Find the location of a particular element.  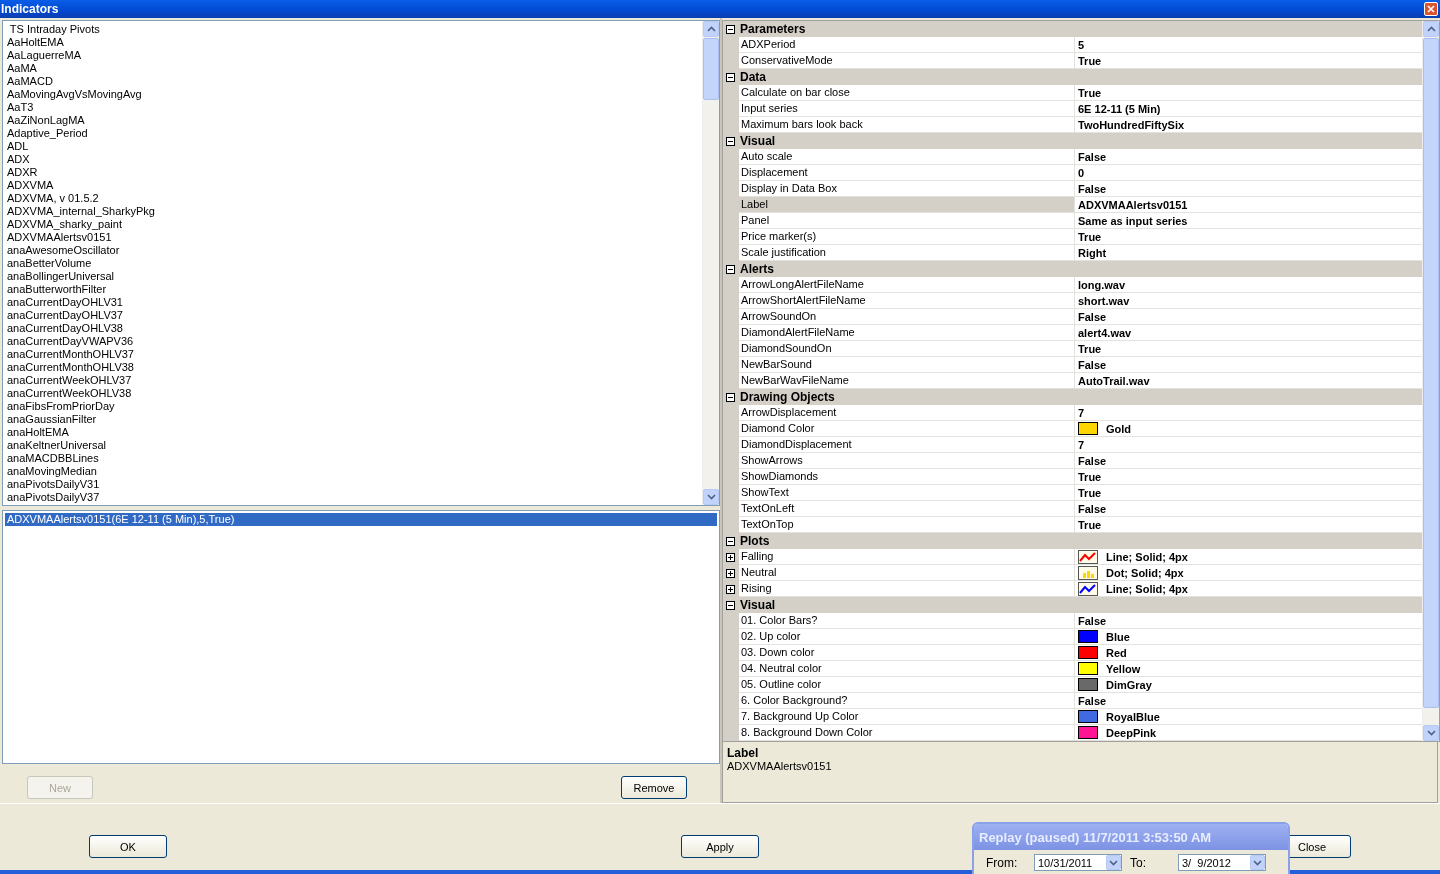

category-header: Drawing Objects is located at coordinates (1072, 397).